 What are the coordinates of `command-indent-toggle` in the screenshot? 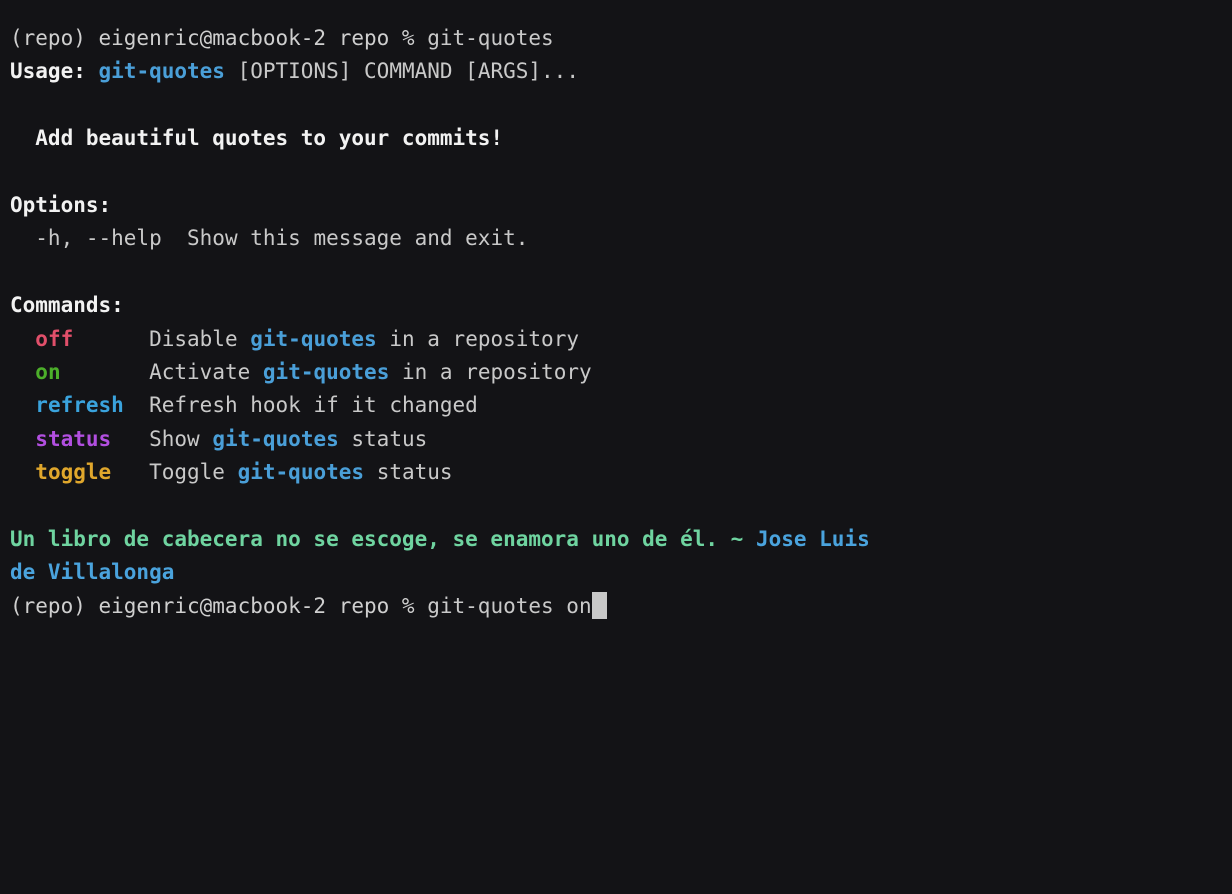 It's located at (22, 472).